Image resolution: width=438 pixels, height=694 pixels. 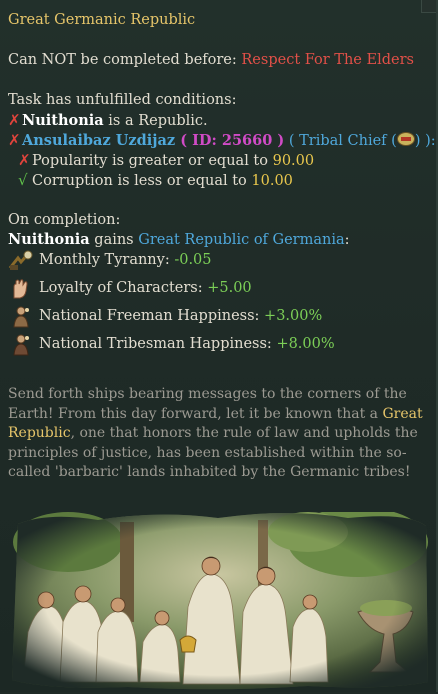 What do you see at coordinates (193, 260) in the screenshot?
I see `effect-value: -0.05` at bounding box center [193, 260].